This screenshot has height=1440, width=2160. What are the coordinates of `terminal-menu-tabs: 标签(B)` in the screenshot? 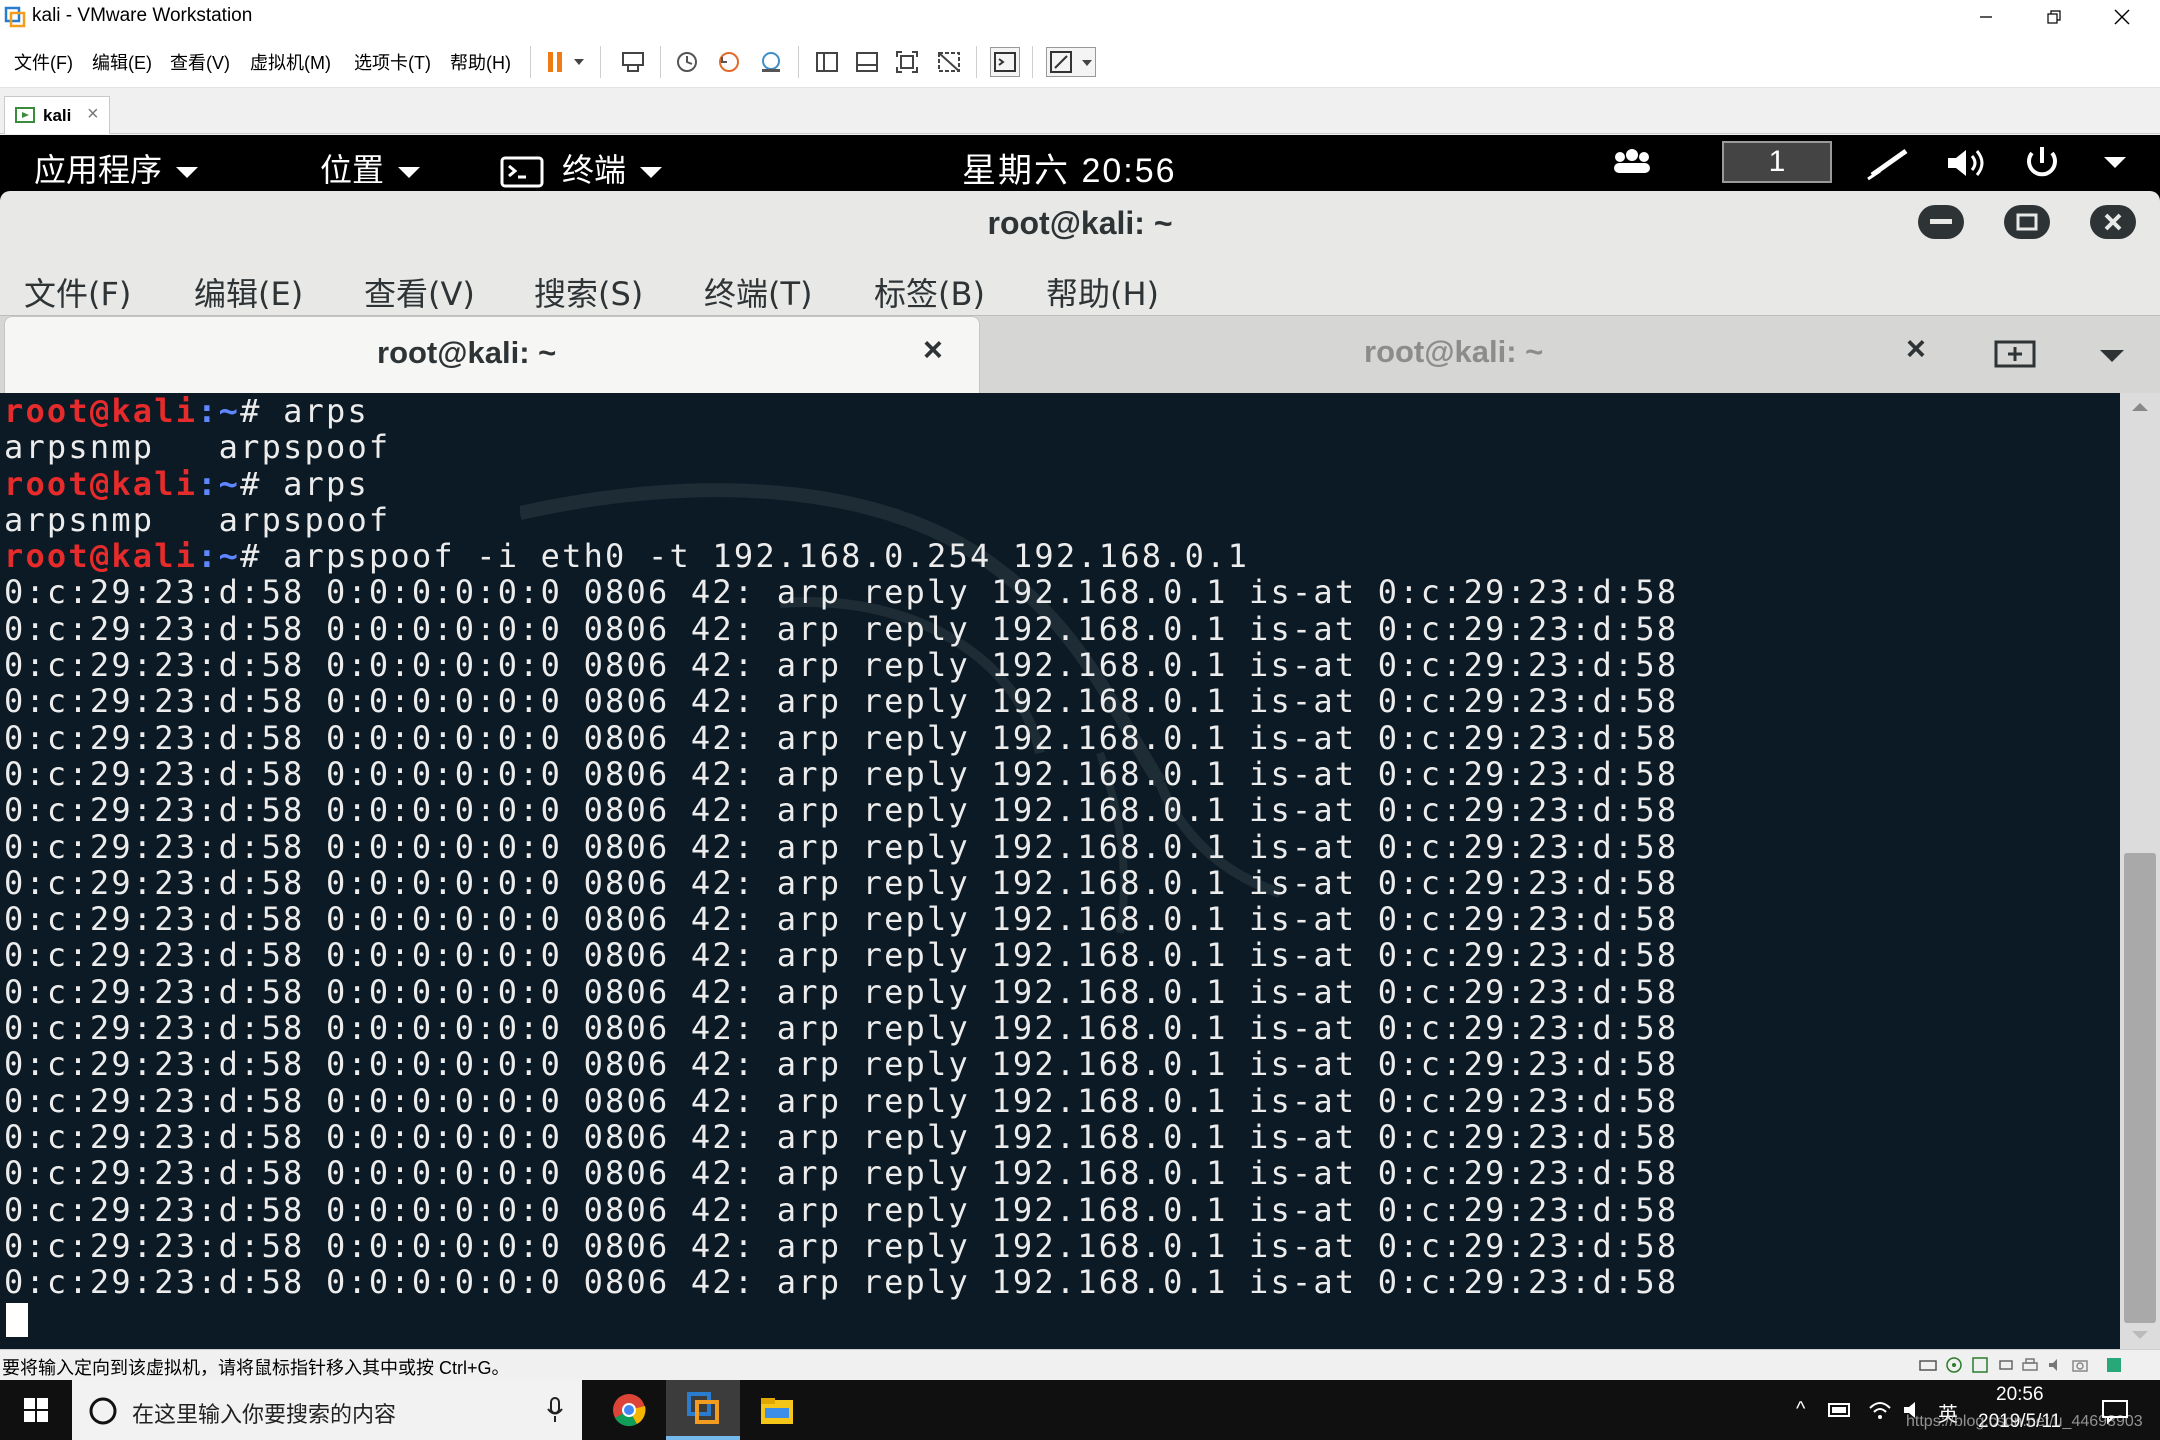 It's located at (929, 292).